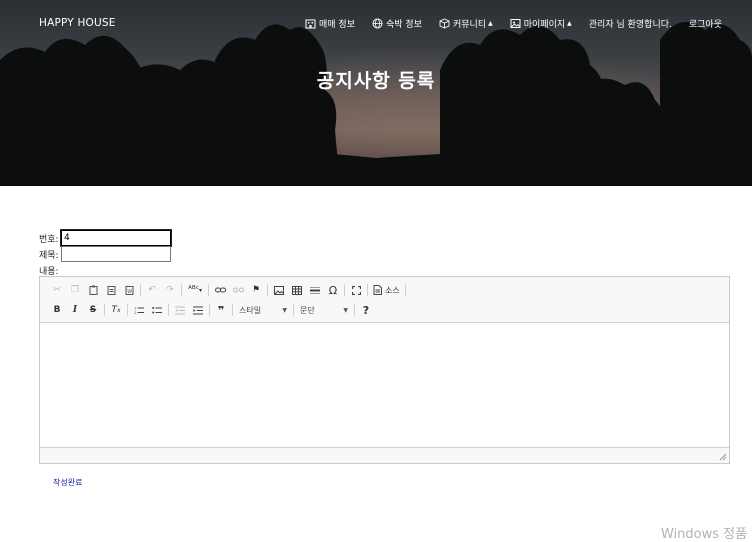 The height and width of the screenshot is (542, 752). I want to click on paste-word-icon: W, so click(129, 290).